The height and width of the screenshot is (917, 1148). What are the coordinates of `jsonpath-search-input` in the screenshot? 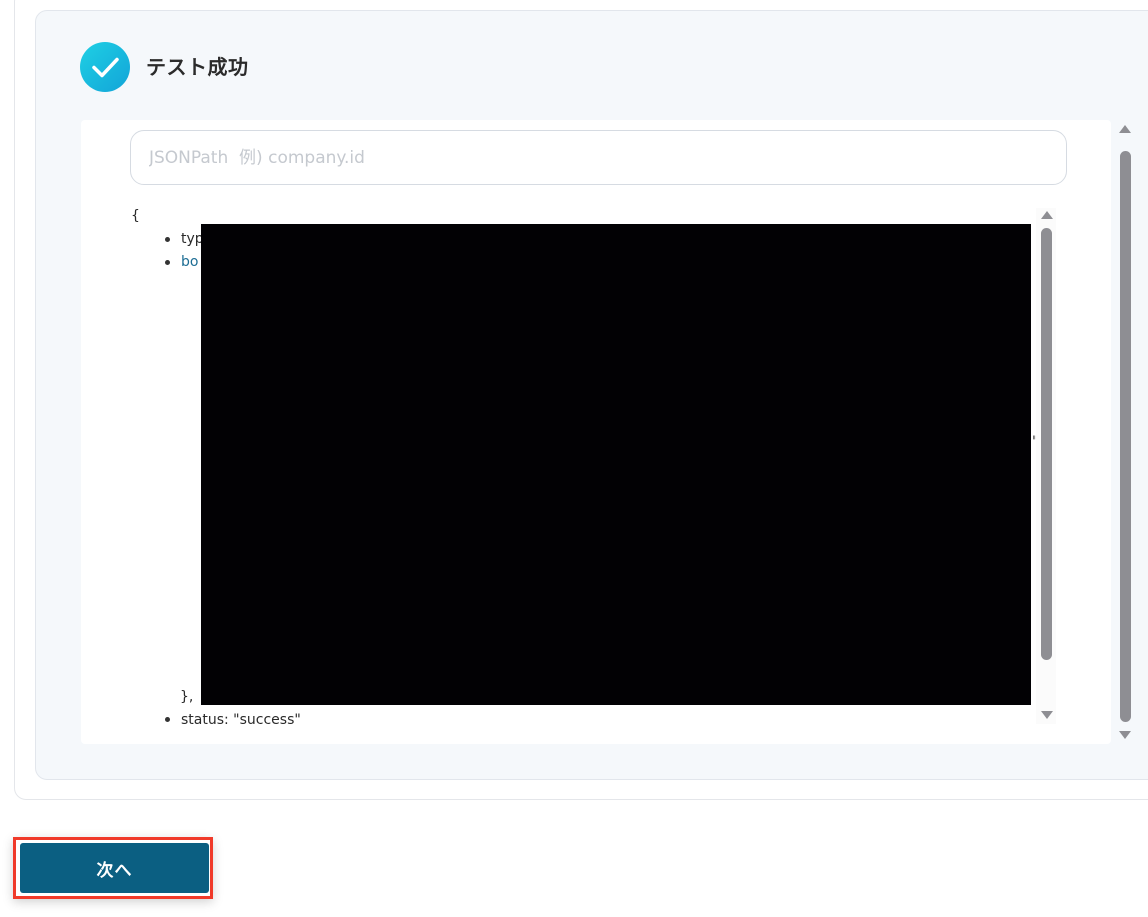 It's located at (598, 157).